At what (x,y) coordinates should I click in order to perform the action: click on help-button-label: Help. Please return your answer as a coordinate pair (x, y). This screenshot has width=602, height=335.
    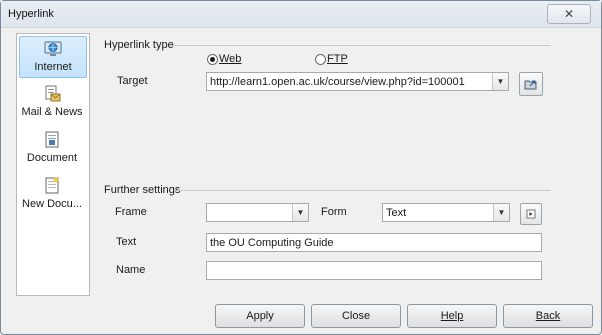
    Looking at the image, I should click on (452, 316).